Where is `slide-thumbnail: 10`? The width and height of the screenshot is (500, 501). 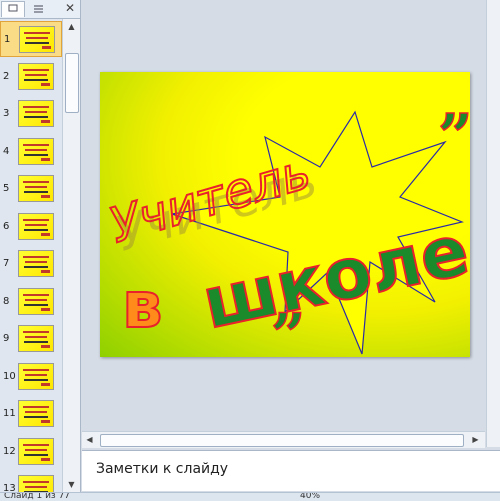 slide-thumbnail: 10 is located at coordinates (31, 377).